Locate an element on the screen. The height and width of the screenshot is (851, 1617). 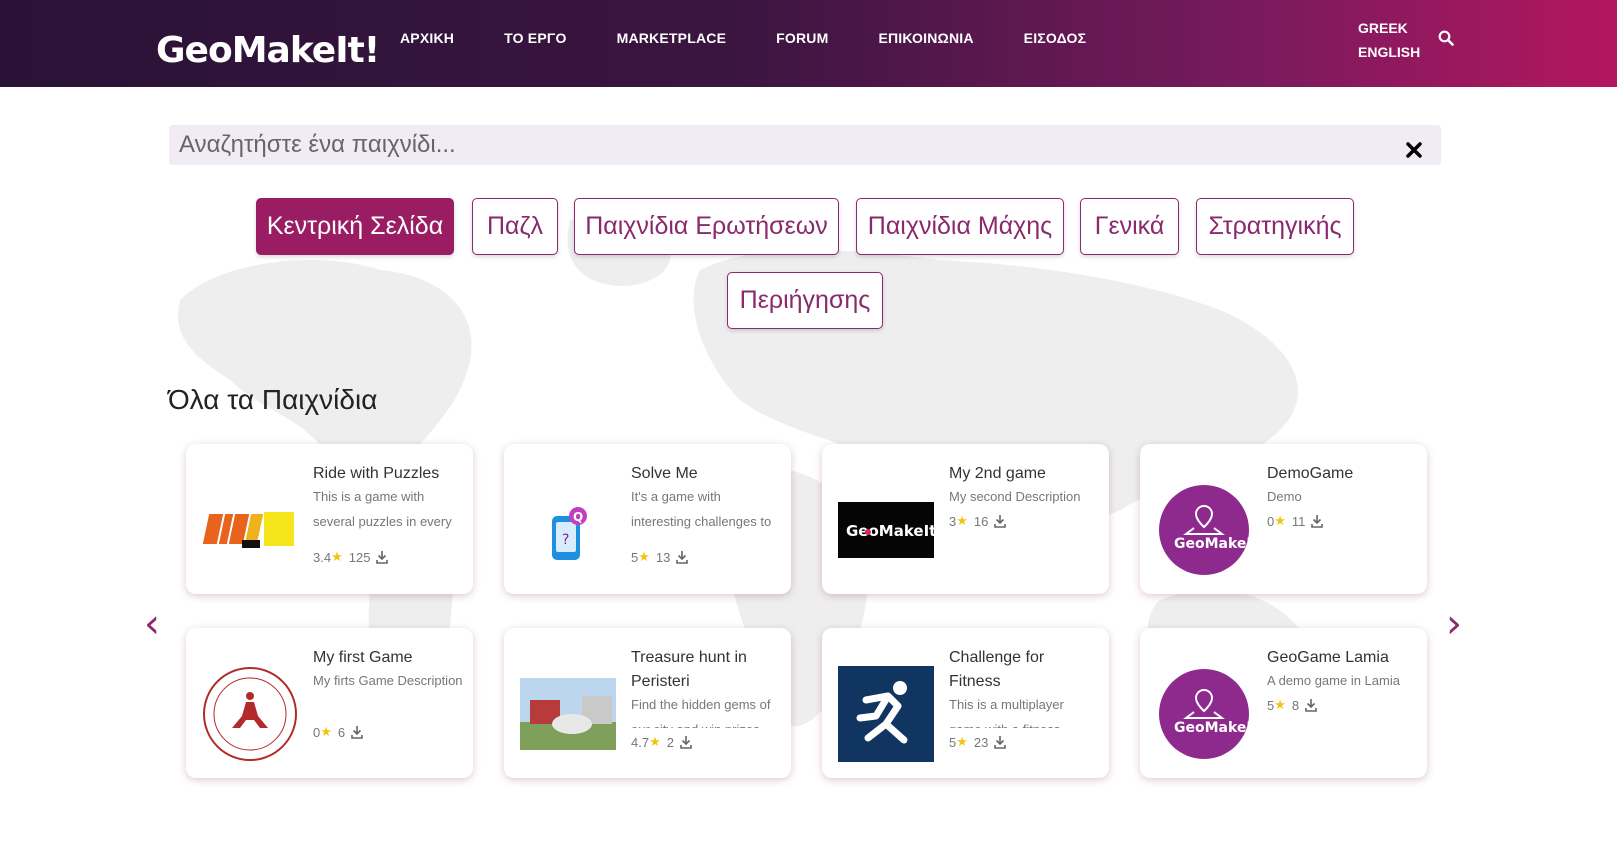
nav-login: ΕΙΣΟΔΟΣ is located at coordinates (1055, 38).